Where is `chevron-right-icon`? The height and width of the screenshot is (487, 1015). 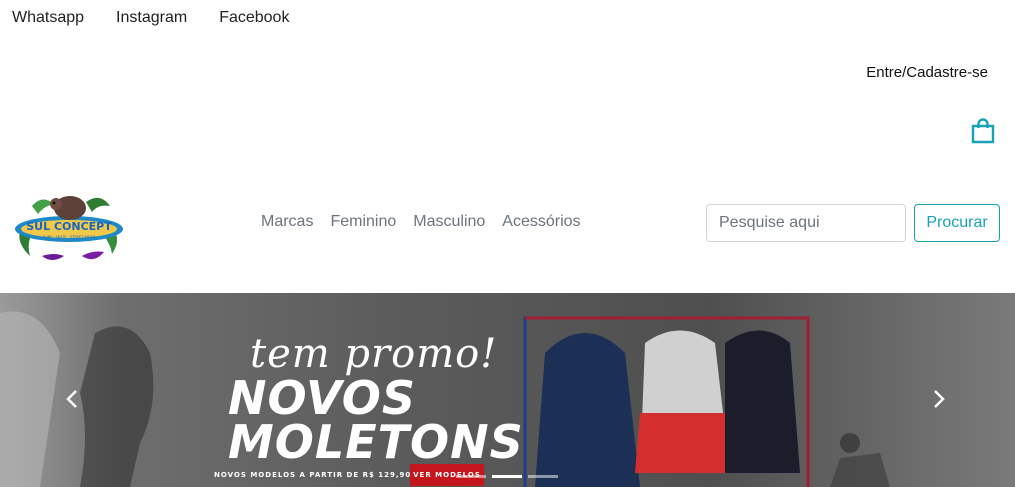
chevron-right-icon is located at coordinates (939, 399).